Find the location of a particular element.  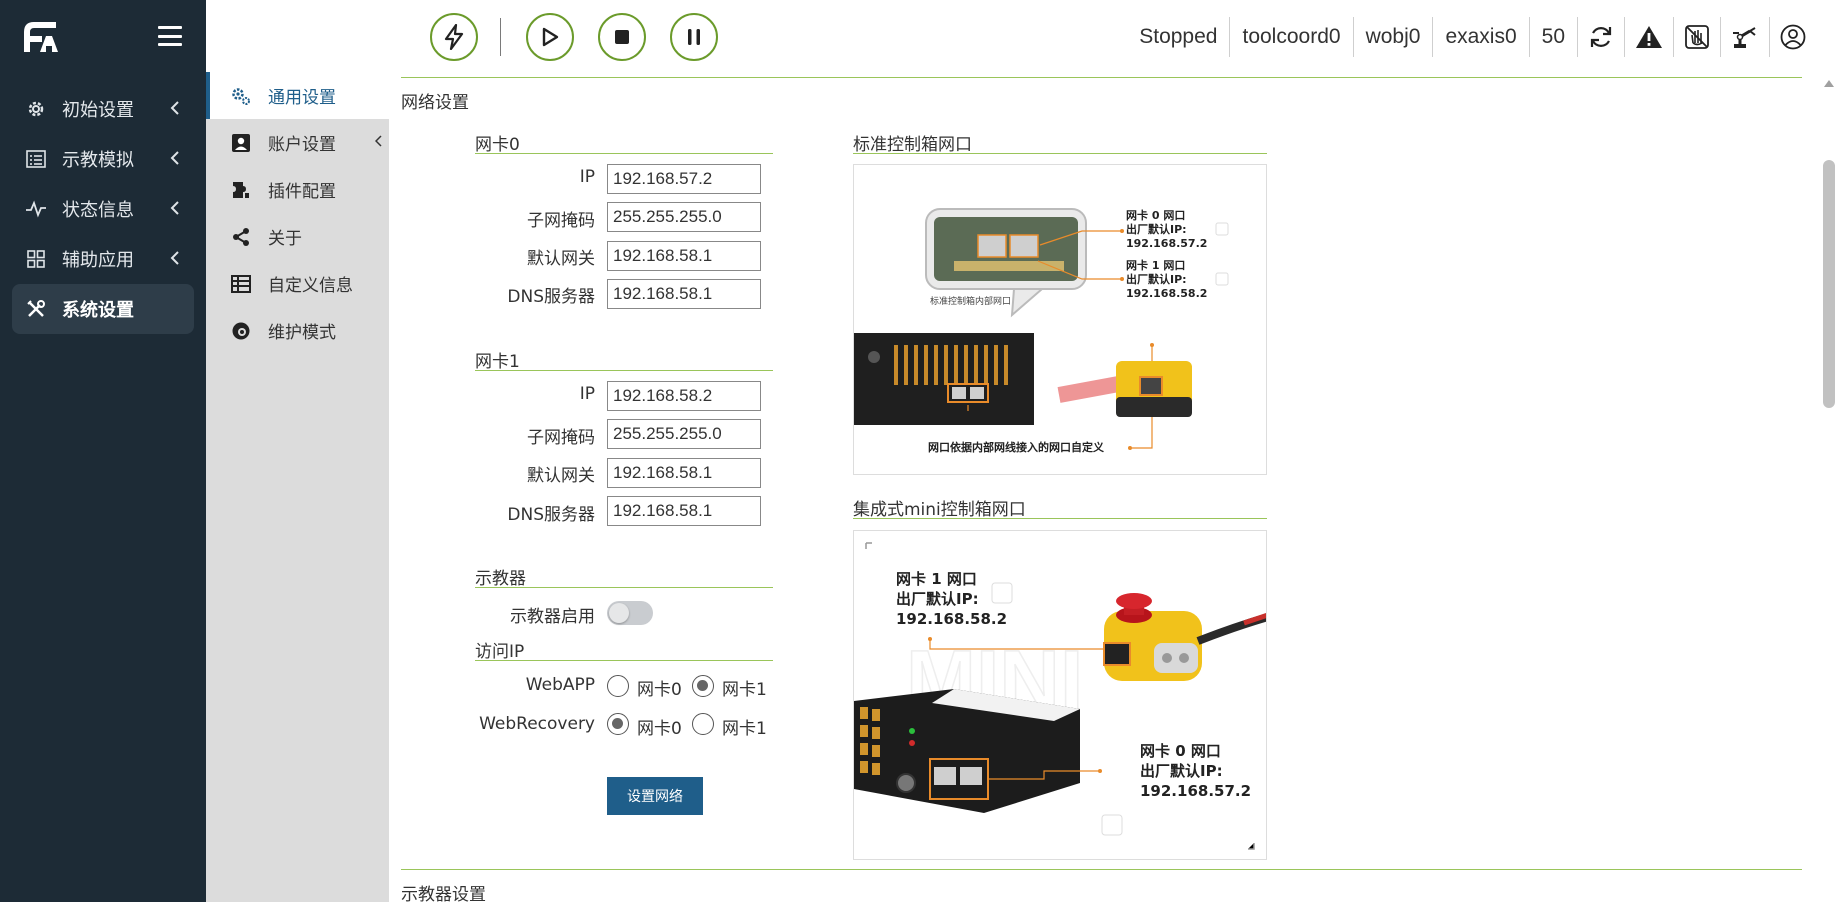

webapp-nic0-radio is located at coordinates (618, 686).